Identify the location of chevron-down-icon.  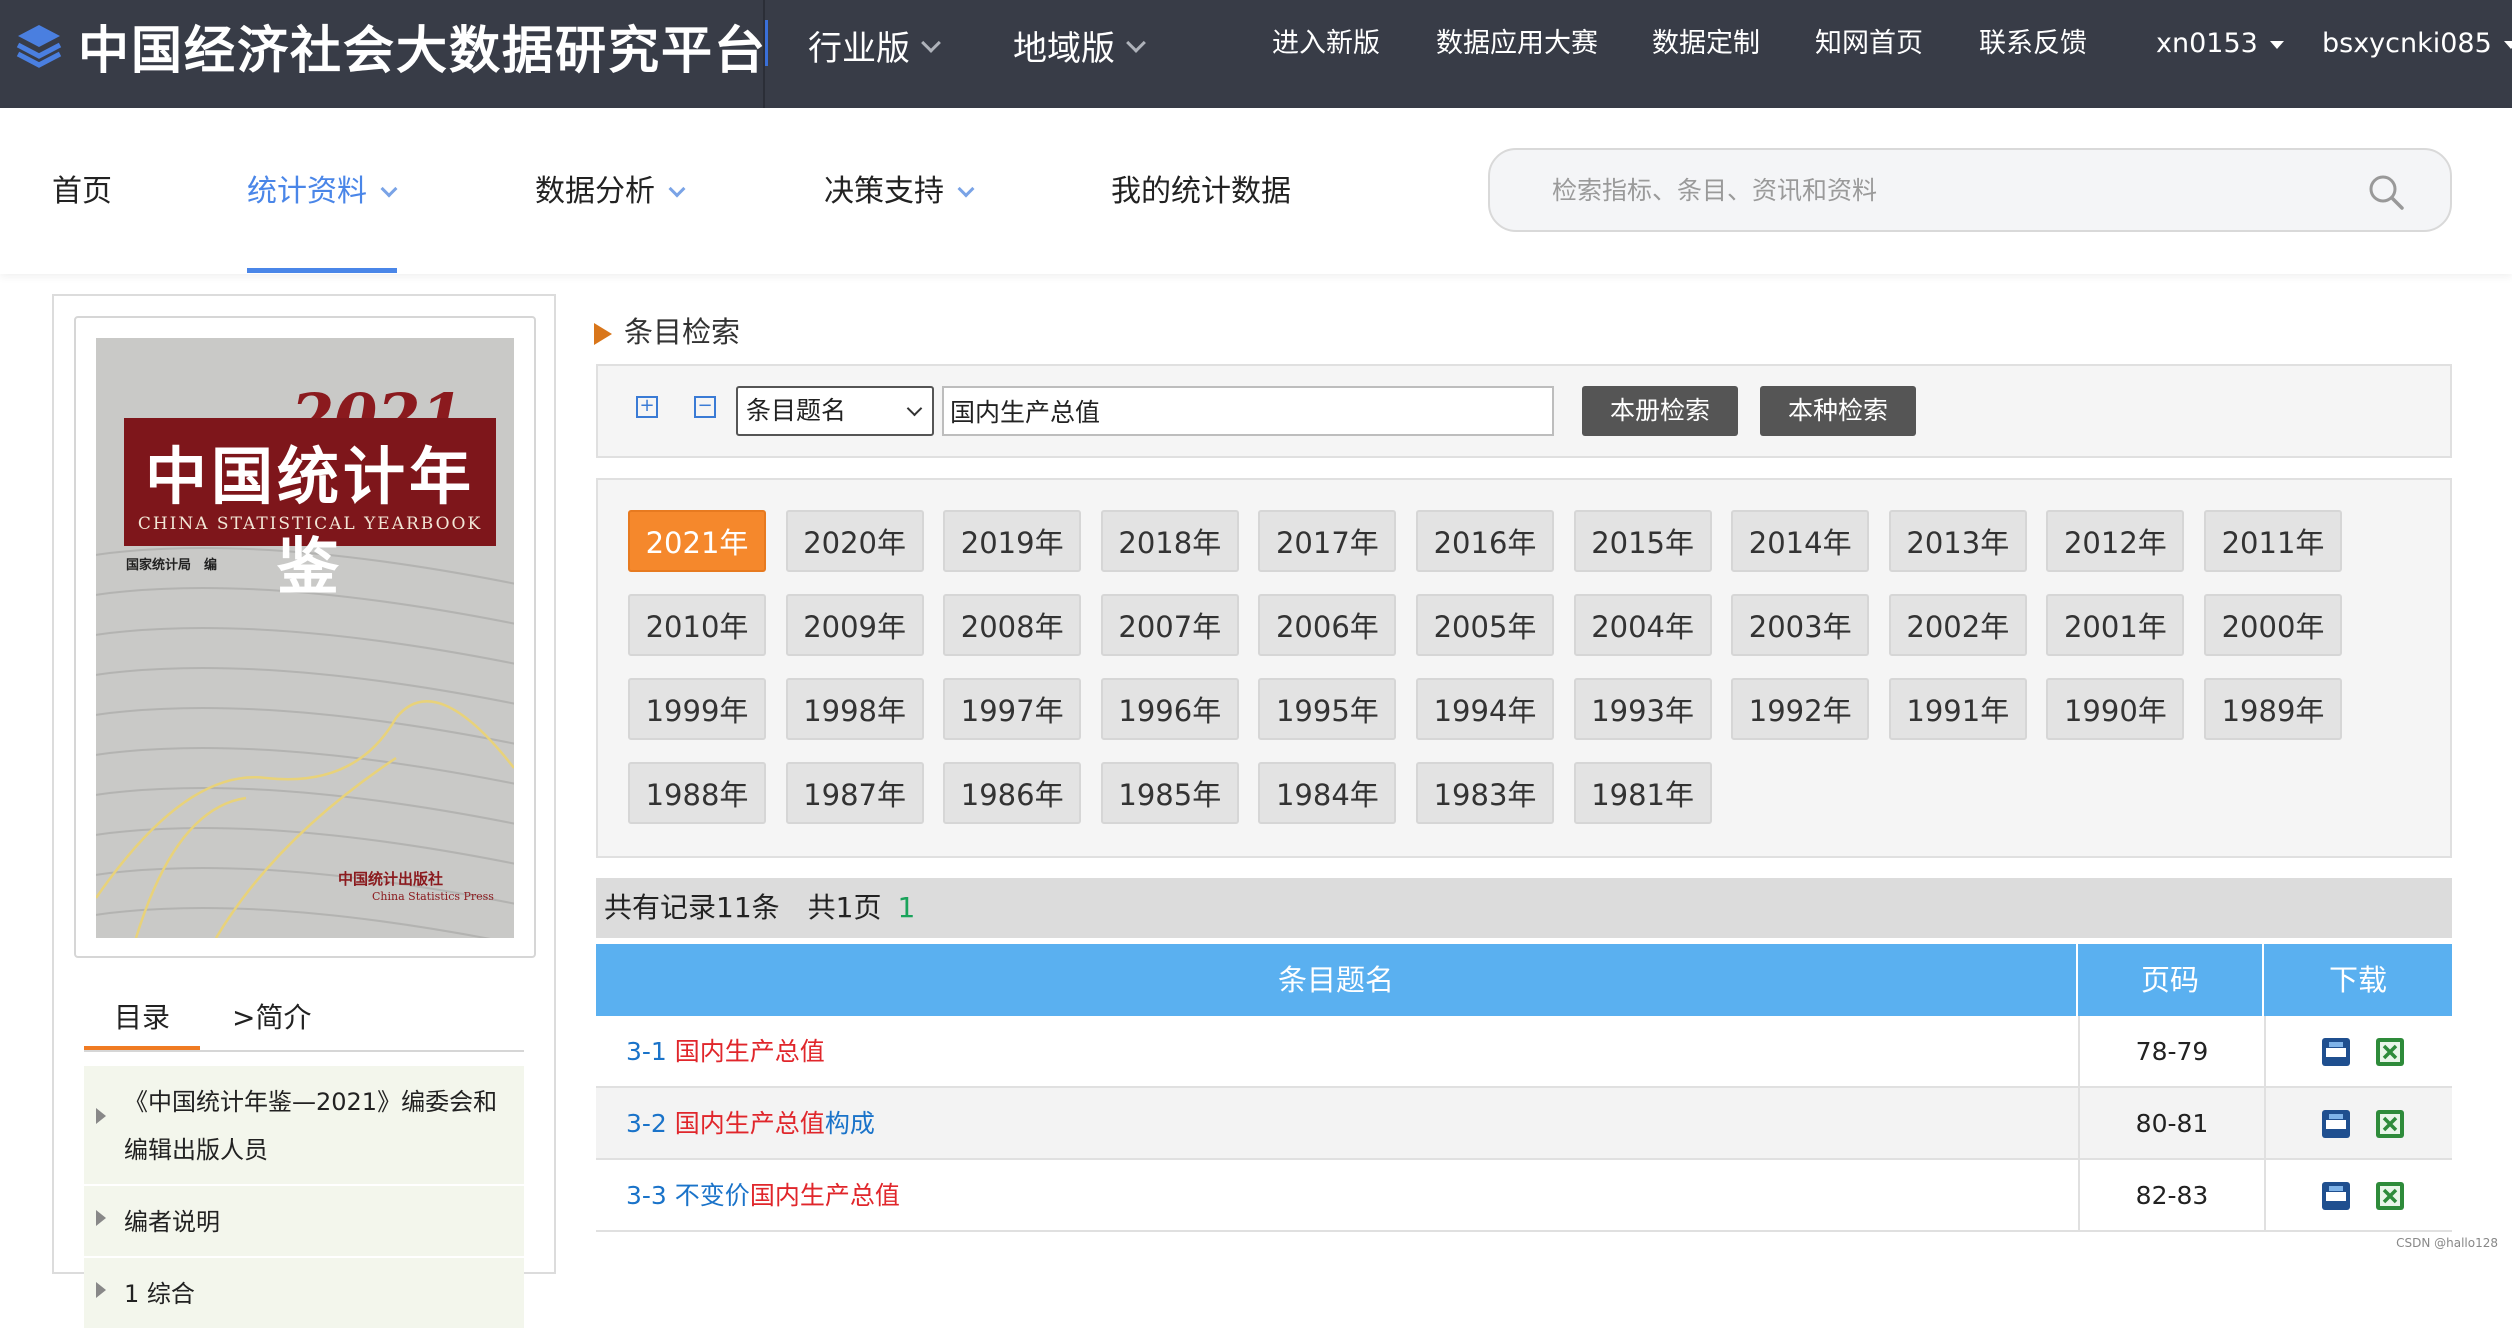
(931, 43).